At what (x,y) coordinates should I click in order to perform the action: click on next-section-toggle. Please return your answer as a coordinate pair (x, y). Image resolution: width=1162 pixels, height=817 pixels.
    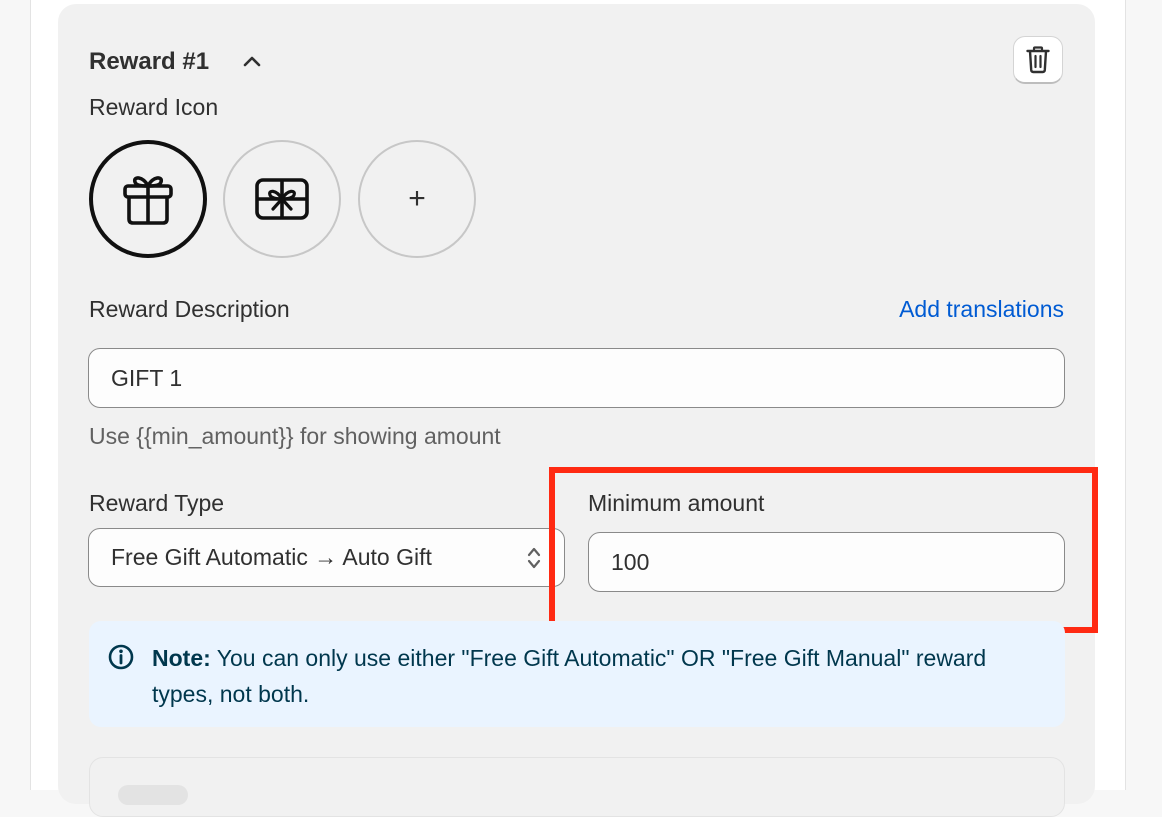
    Looking at the image, I should click on (153, 795).